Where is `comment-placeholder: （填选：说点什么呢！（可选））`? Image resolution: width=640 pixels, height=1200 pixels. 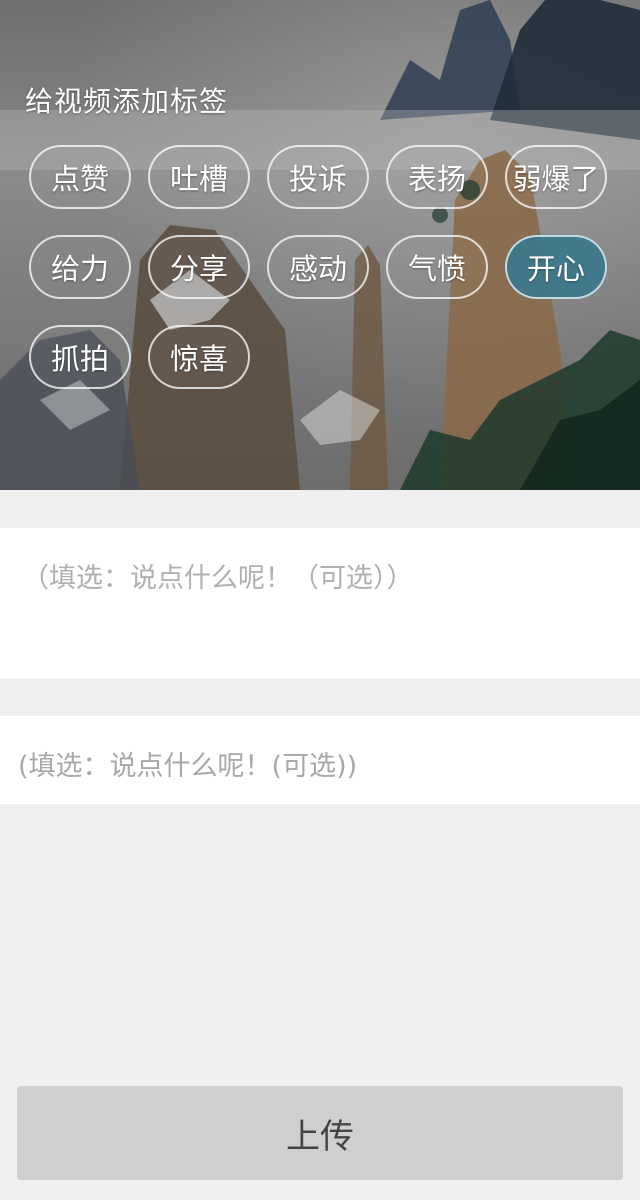
comment-placeholder: （填选：说点什么呢！（可选）） is located at coordinates (218, 578).